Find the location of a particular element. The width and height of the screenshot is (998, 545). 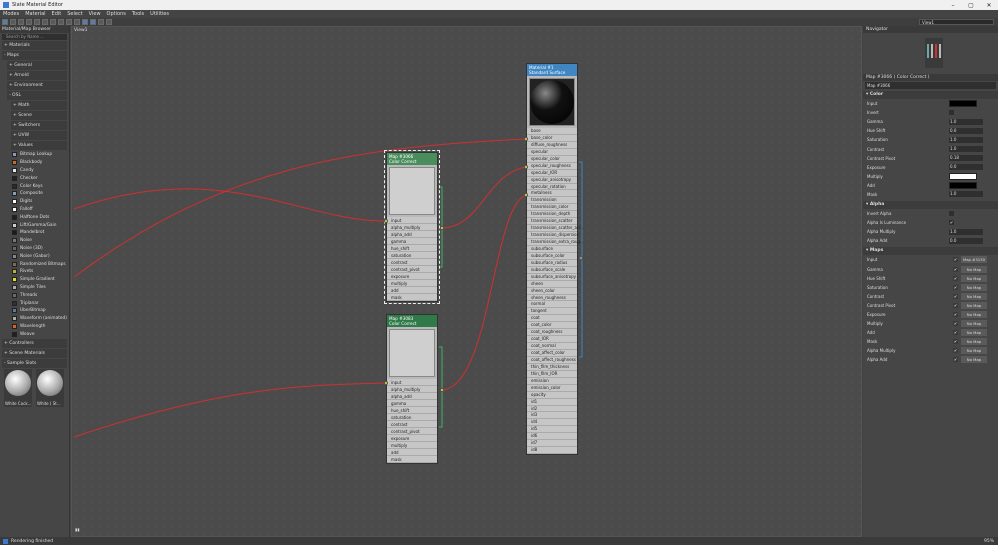

node-slot: base is located at coordinates (552, 131).